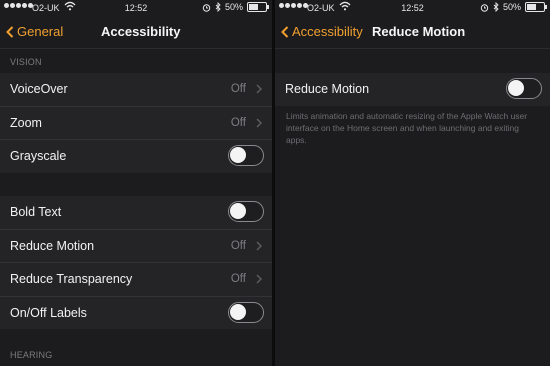 The image size is (550, 366). What do you see at coordinates (136, 156) in the screenshot?
I see `row-grayscale: Grayscale` at bounding box center [136, 156].